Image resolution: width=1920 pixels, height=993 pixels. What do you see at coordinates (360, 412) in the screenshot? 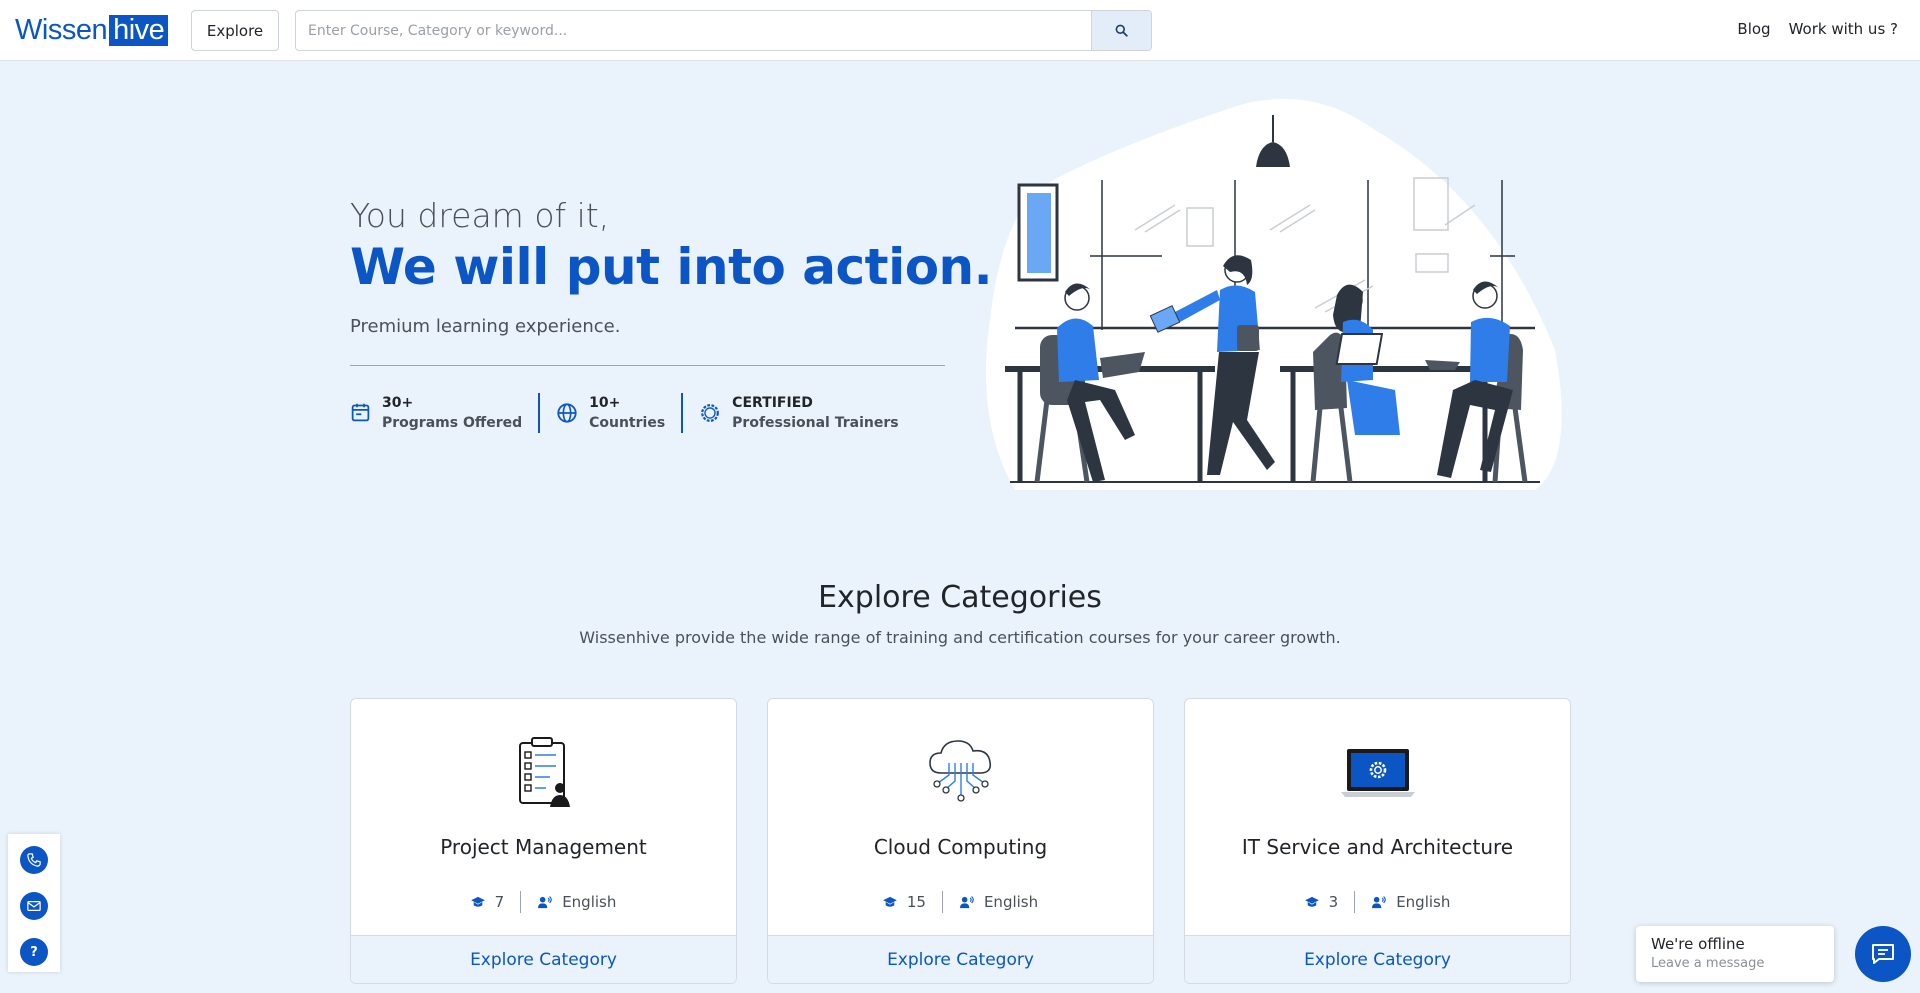
I see `calendar-icon` at bounding box center [360, 412].